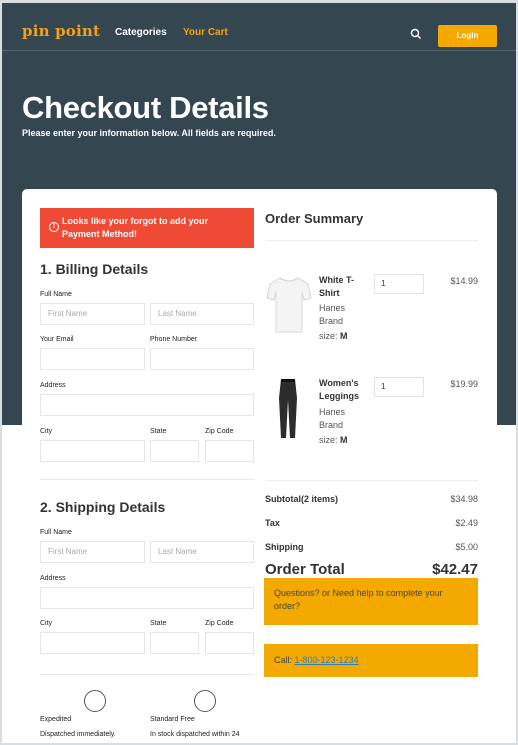 The width and height of the screenshot is (518, 745). I want to click on shipping-first-name-input: First Name, so click(92, 552).